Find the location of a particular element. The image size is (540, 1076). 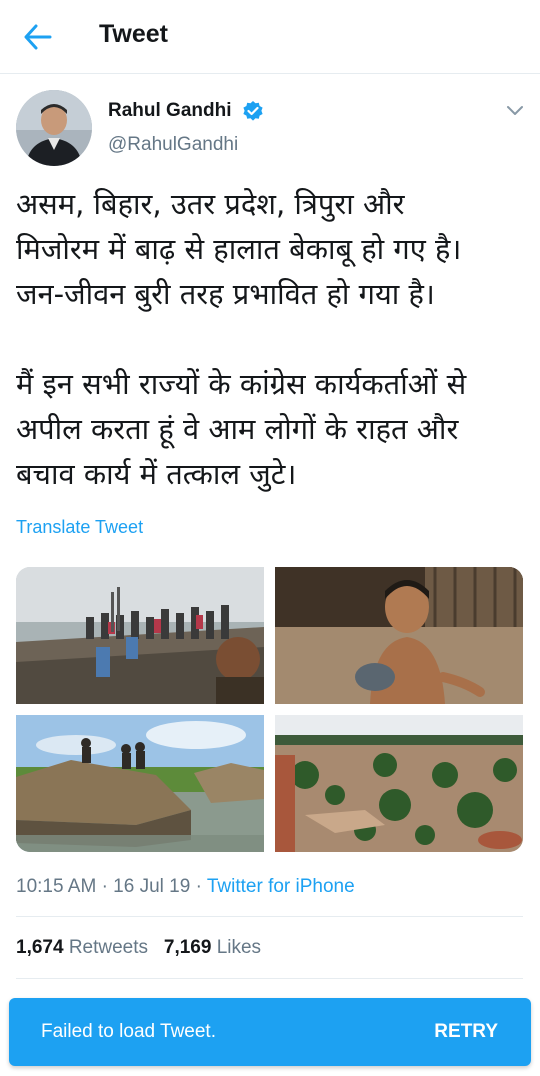

retweets-stat: 1,674 Retweets is located at coordinates (84, 947).